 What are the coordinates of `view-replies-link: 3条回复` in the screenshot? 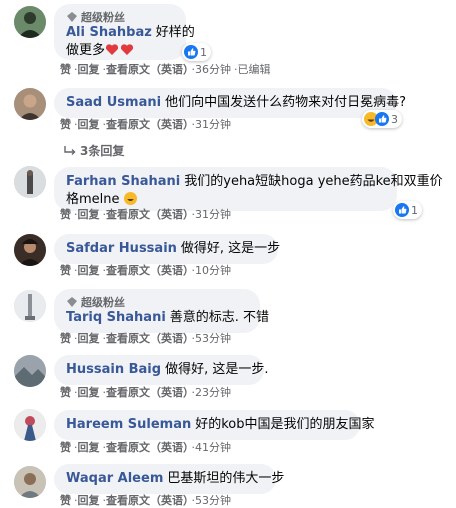 It's located at (94, 150).